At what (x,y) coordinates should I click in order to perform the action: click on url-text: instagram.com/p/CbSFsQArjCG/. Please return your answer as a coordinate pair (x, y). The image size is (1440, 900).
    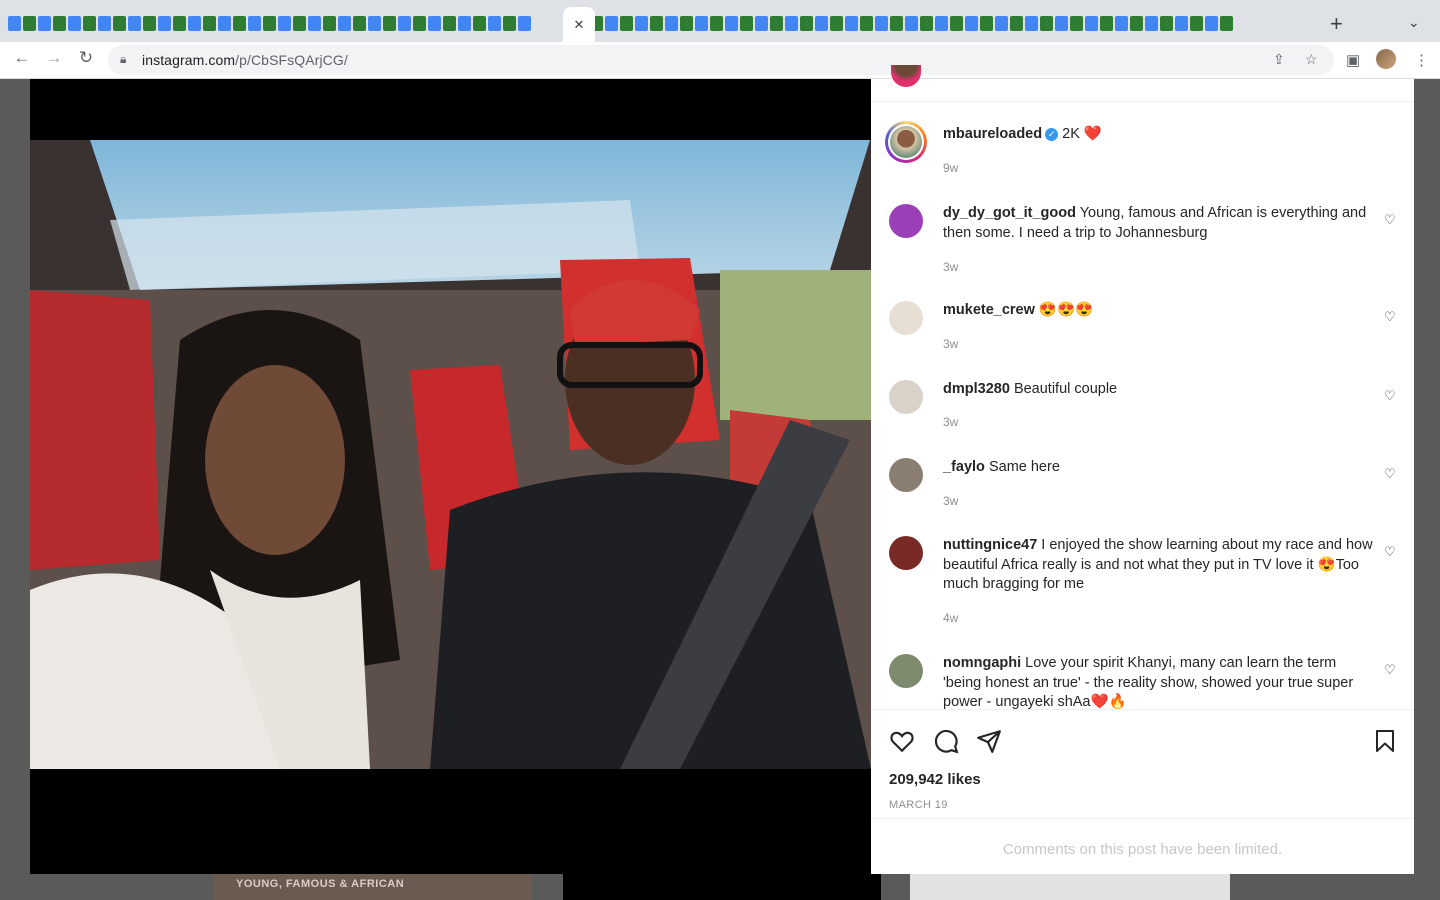
    Looking at the image, I should click on (245, 60).